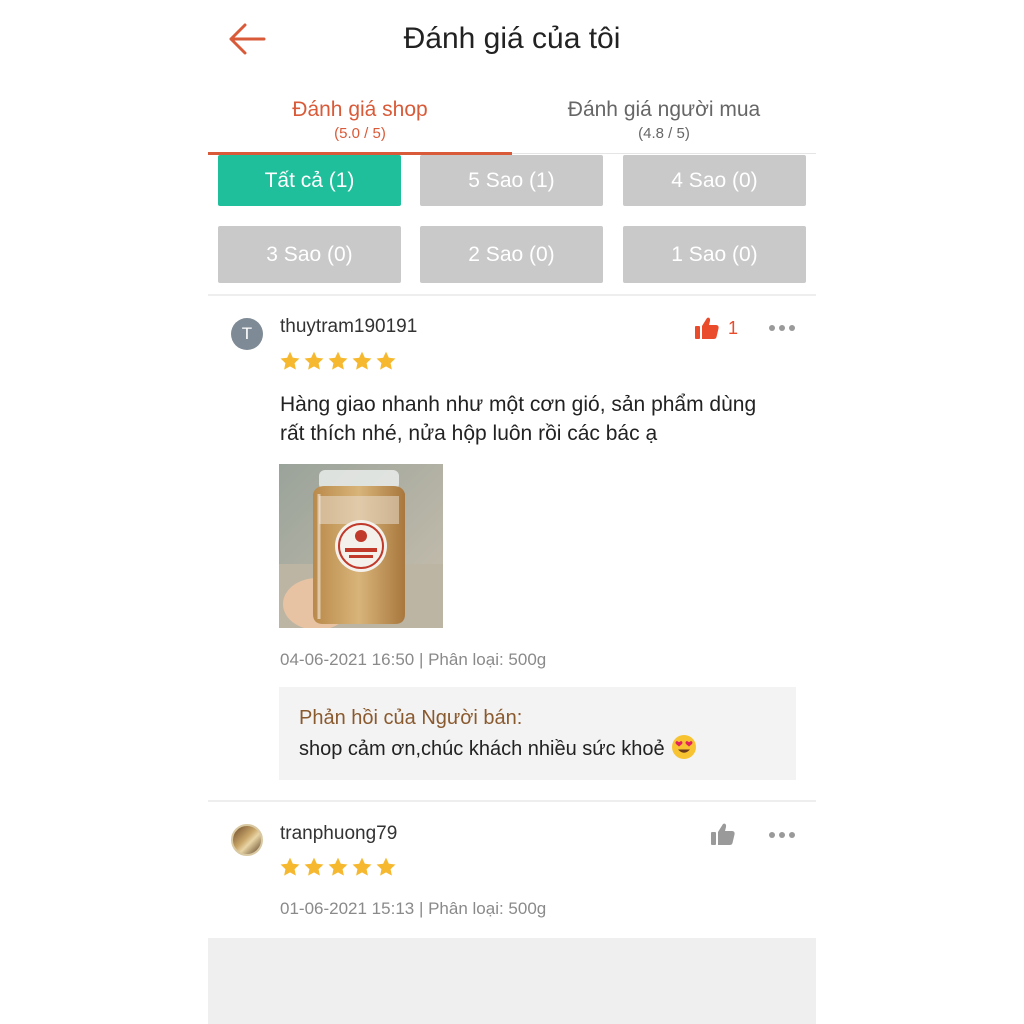 The height and width of the screenshot is (1024, 1024). I want to click on filter-all: Tất cả (1), so click(309, 180).